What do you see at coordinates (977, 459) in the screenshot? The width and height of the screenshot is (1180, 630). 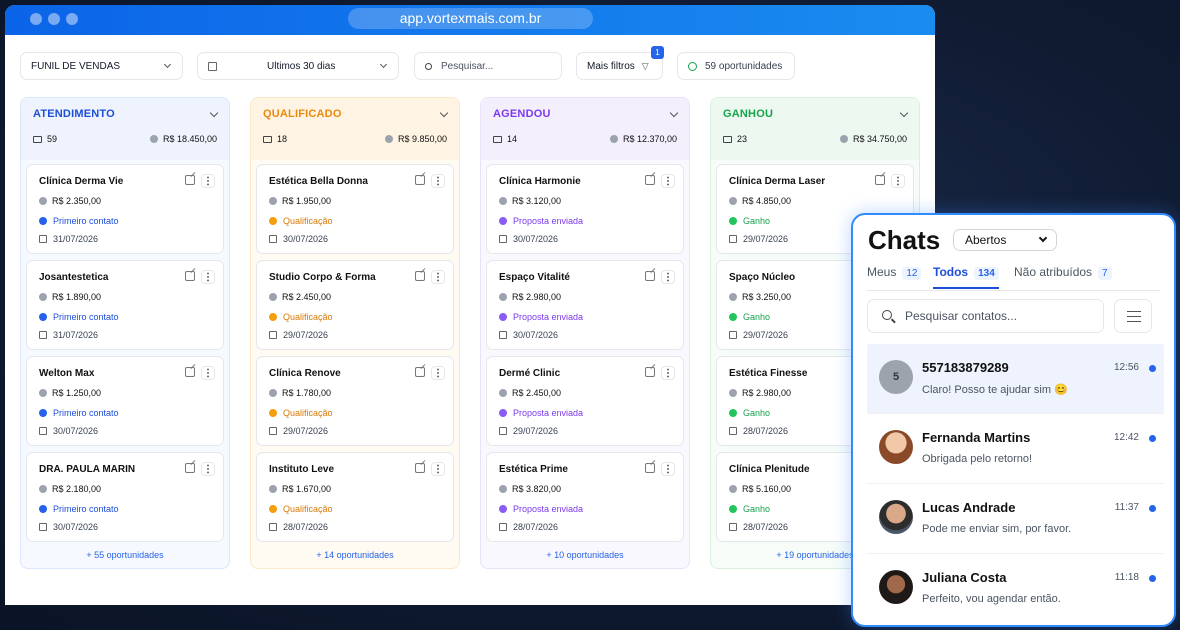 I see `last-message: Obrigada pelo retorno!` at bounding box center [977, 459].